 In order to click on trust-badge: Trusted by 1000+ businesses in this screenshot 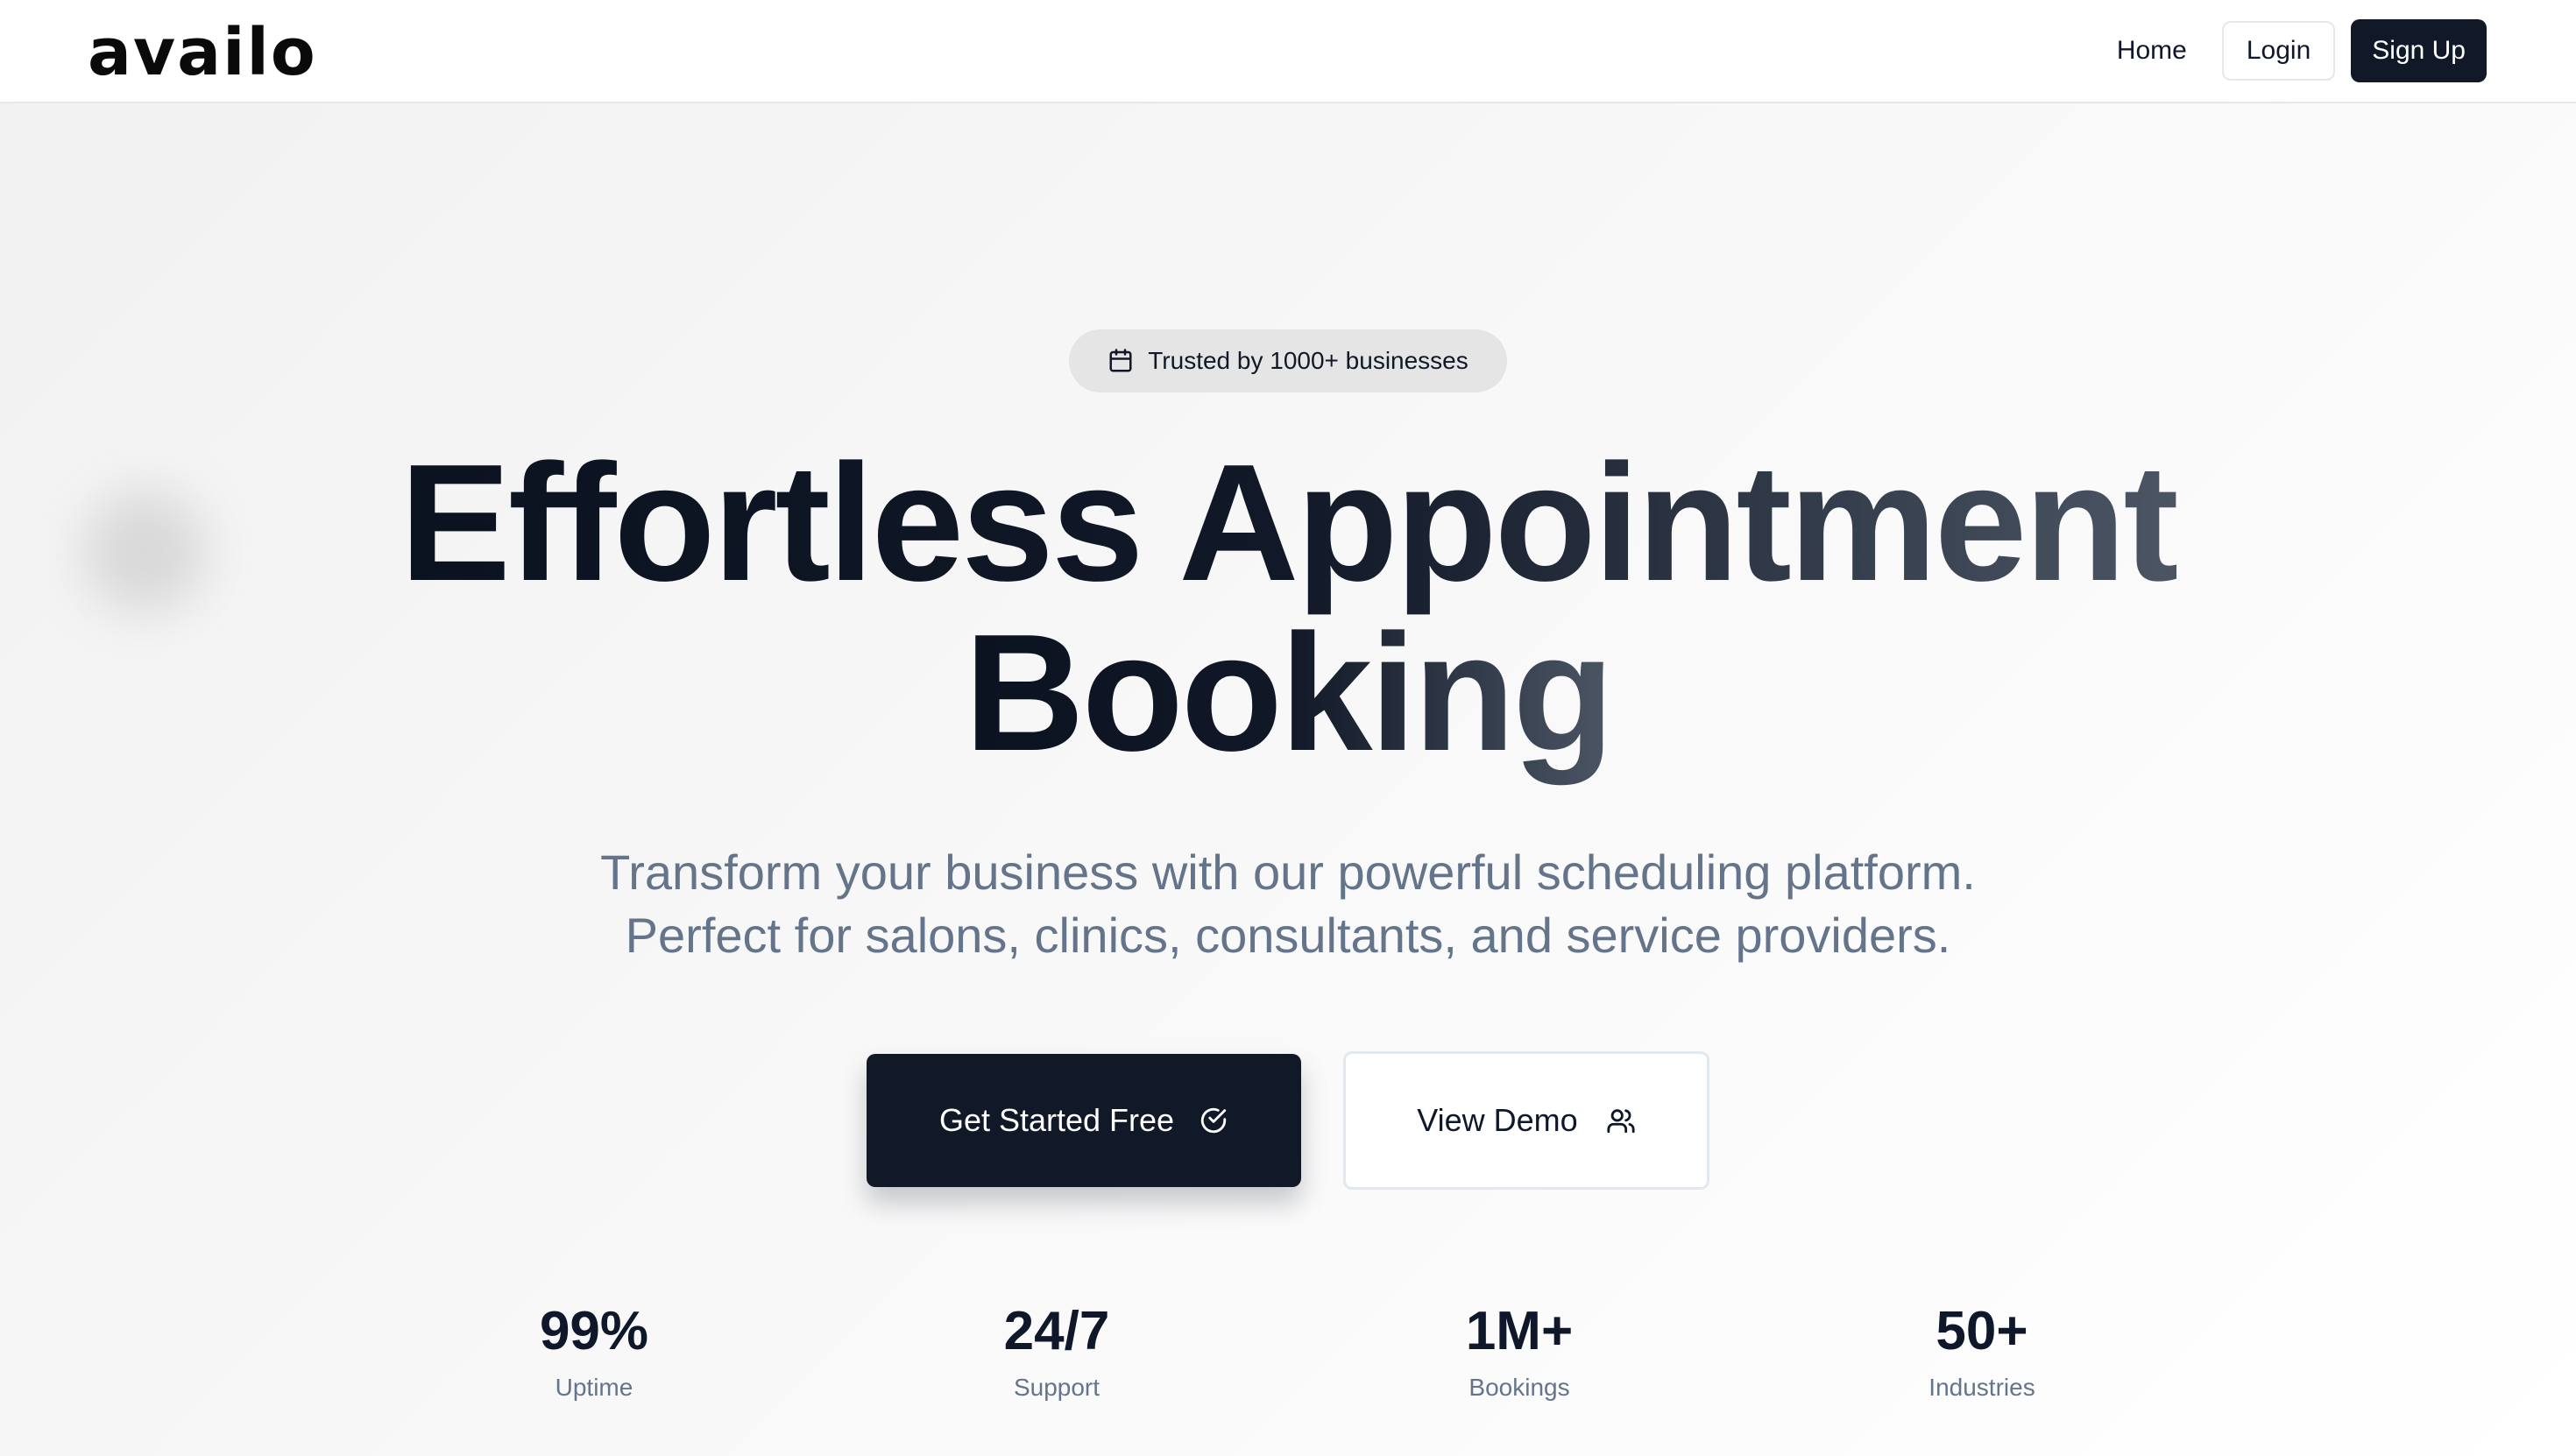, I will do `click(1288, 360)`.